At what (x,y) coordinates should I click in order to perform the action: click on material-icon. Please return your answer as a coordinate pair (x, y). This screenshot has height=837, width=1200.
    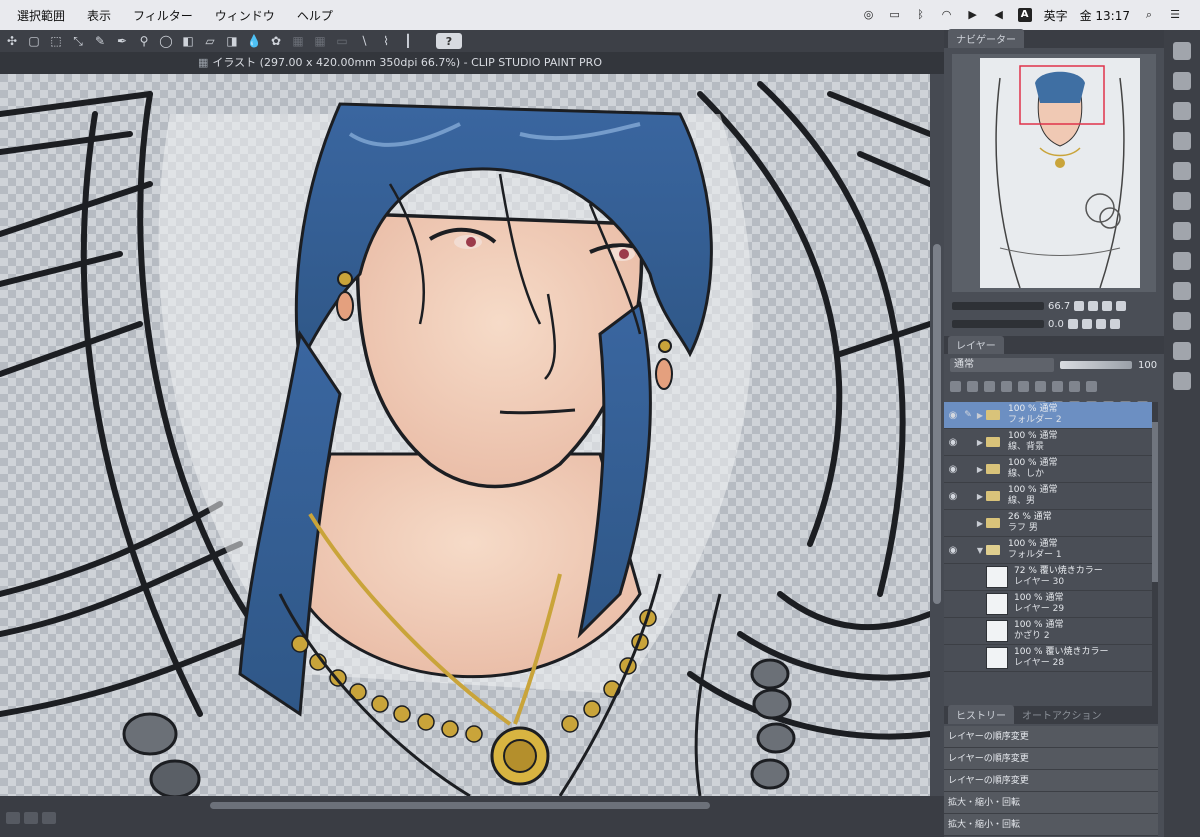
    Looking at the image, I should click on (1182, 51).